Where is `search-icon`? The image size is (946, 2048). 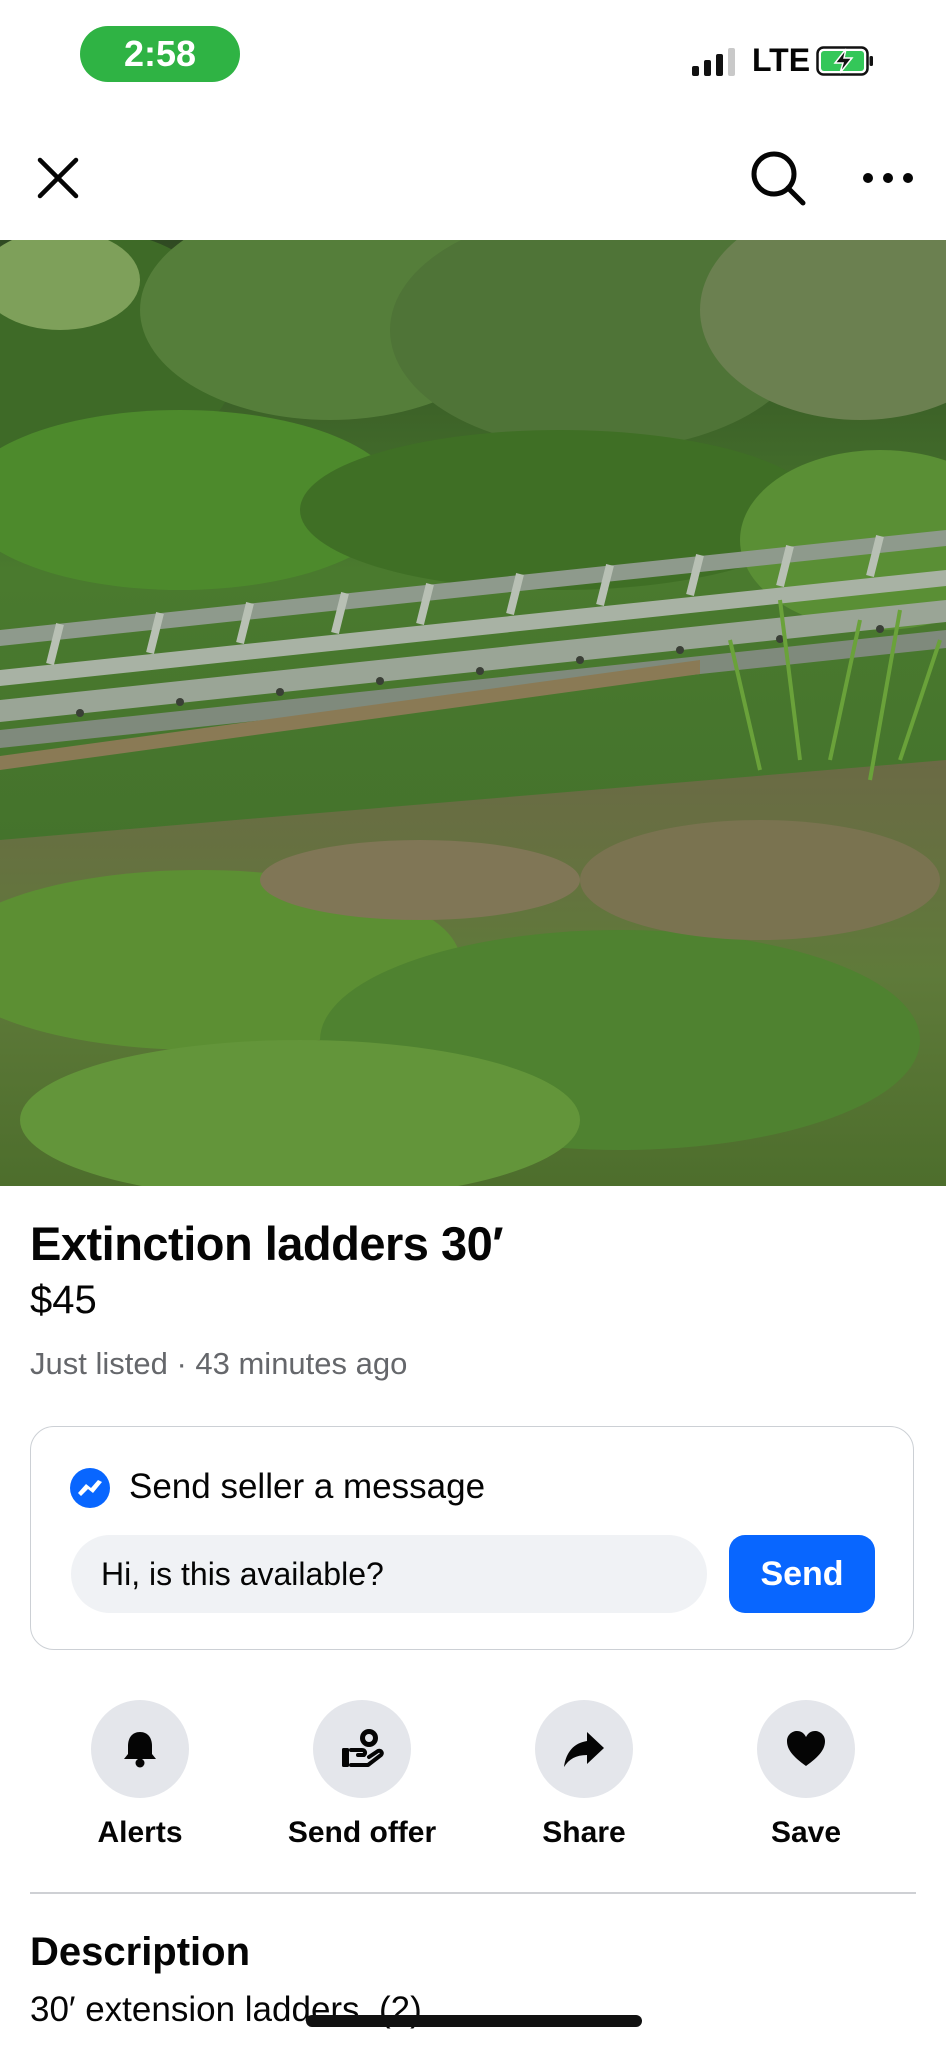 search-icon is located at coordinates (778, 178).